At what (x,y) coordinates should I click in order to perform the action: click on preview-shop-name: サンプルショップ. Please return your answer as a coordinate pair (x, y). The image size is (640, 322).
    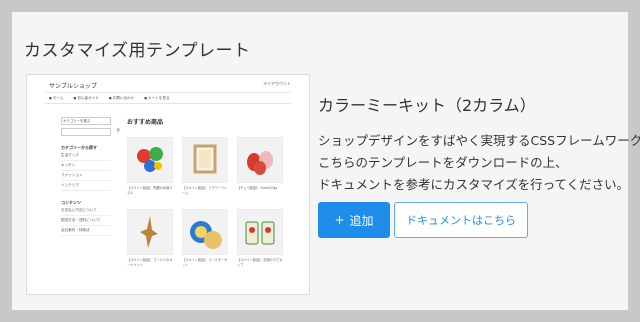
    Looking at the image, I should click on (73, 86).